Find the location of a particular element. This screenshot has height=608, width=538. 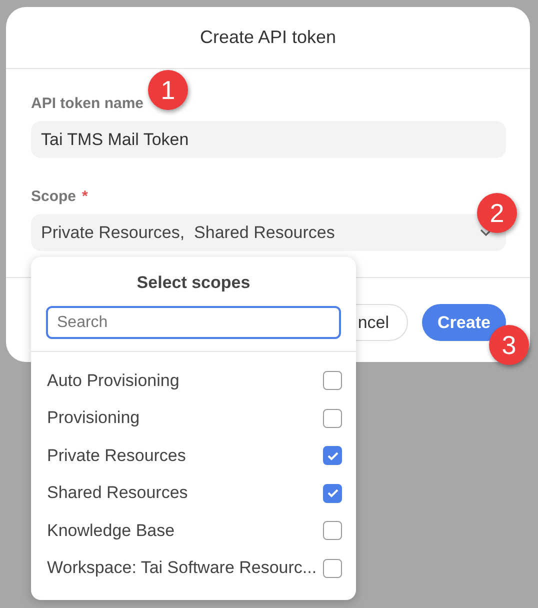

scope-option: Shared Resources is located at coordinates (193, 493).